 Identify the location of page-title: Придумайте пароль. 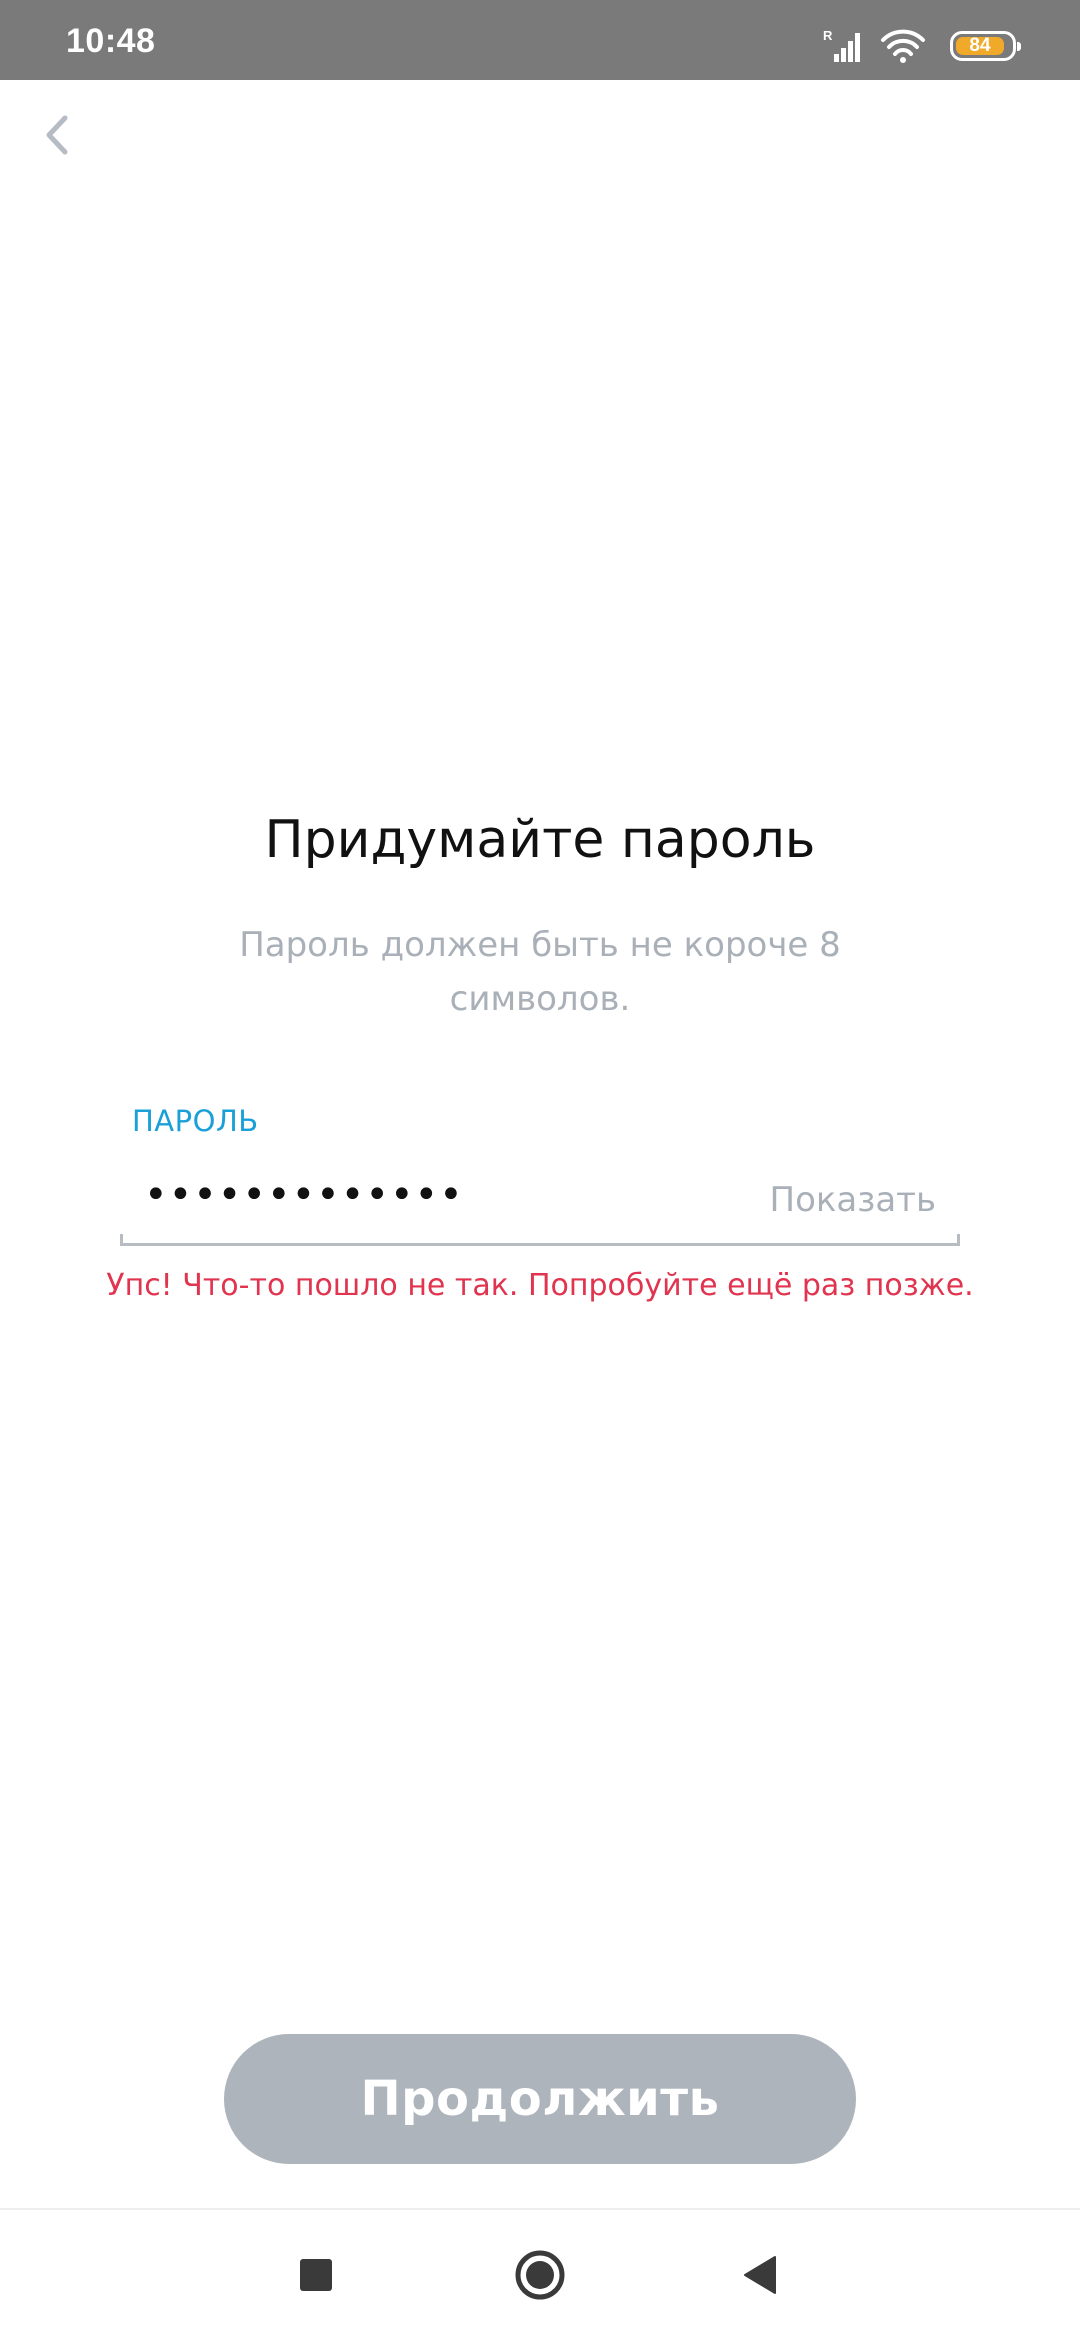
(540, 840).